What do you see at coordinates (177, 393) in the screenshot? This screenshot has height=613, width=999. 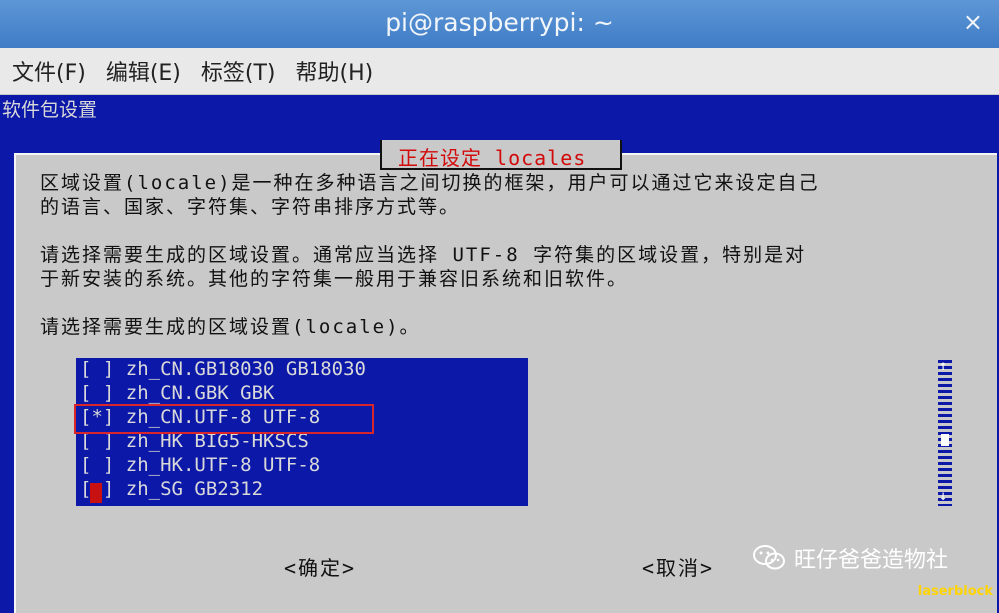 I see `locale-option: [ ] zh_CN.GBK GBK` at bounding box center [177, 393].